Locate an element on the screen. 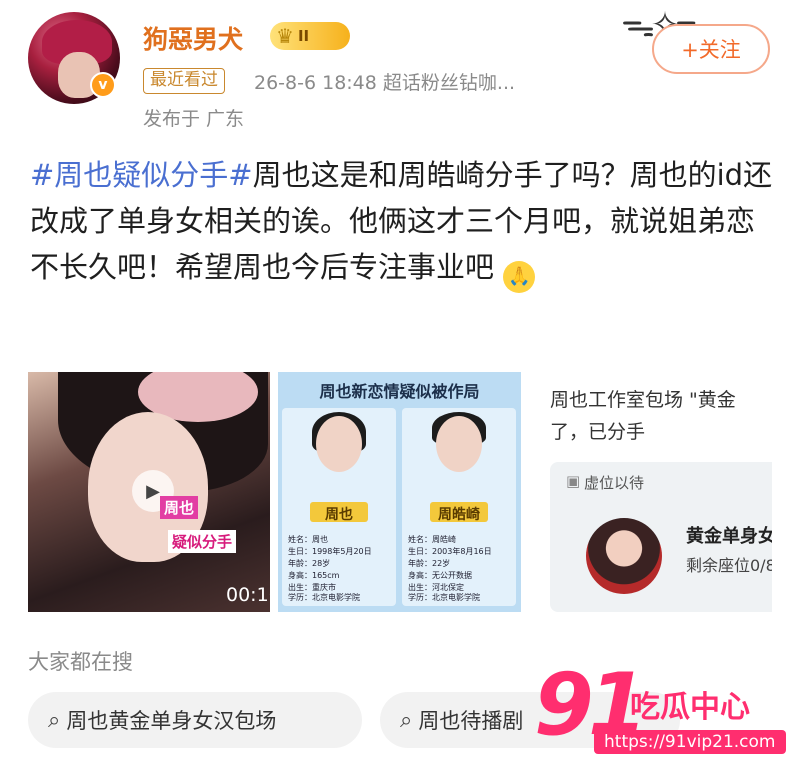  profile-row: 身高：165cm is located at coordinates (314, 575).